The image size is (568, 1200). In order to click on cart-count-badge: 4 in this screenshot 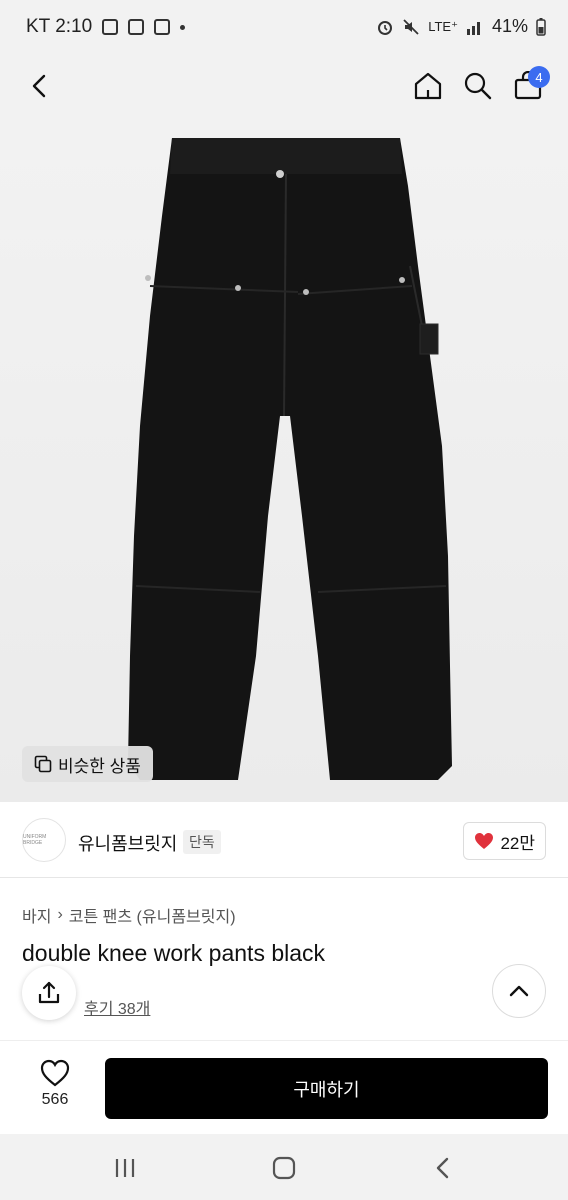, I will do `click(539, 77)`.